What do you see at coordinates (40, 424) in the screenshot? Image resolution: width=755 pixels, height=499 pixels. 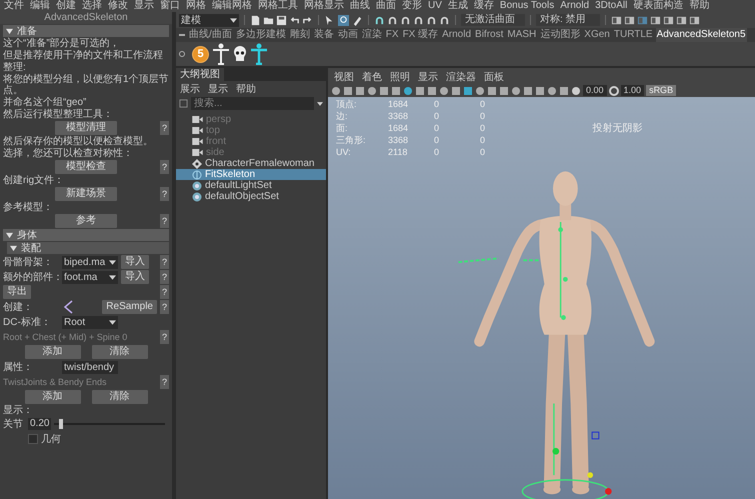 I see `value-field: 0.20` at bounding box center [40, 424].